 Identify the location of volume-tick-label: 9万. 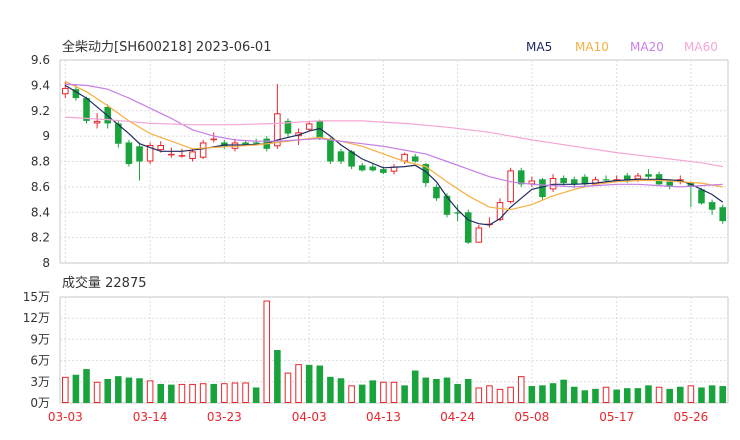
(40, 339).